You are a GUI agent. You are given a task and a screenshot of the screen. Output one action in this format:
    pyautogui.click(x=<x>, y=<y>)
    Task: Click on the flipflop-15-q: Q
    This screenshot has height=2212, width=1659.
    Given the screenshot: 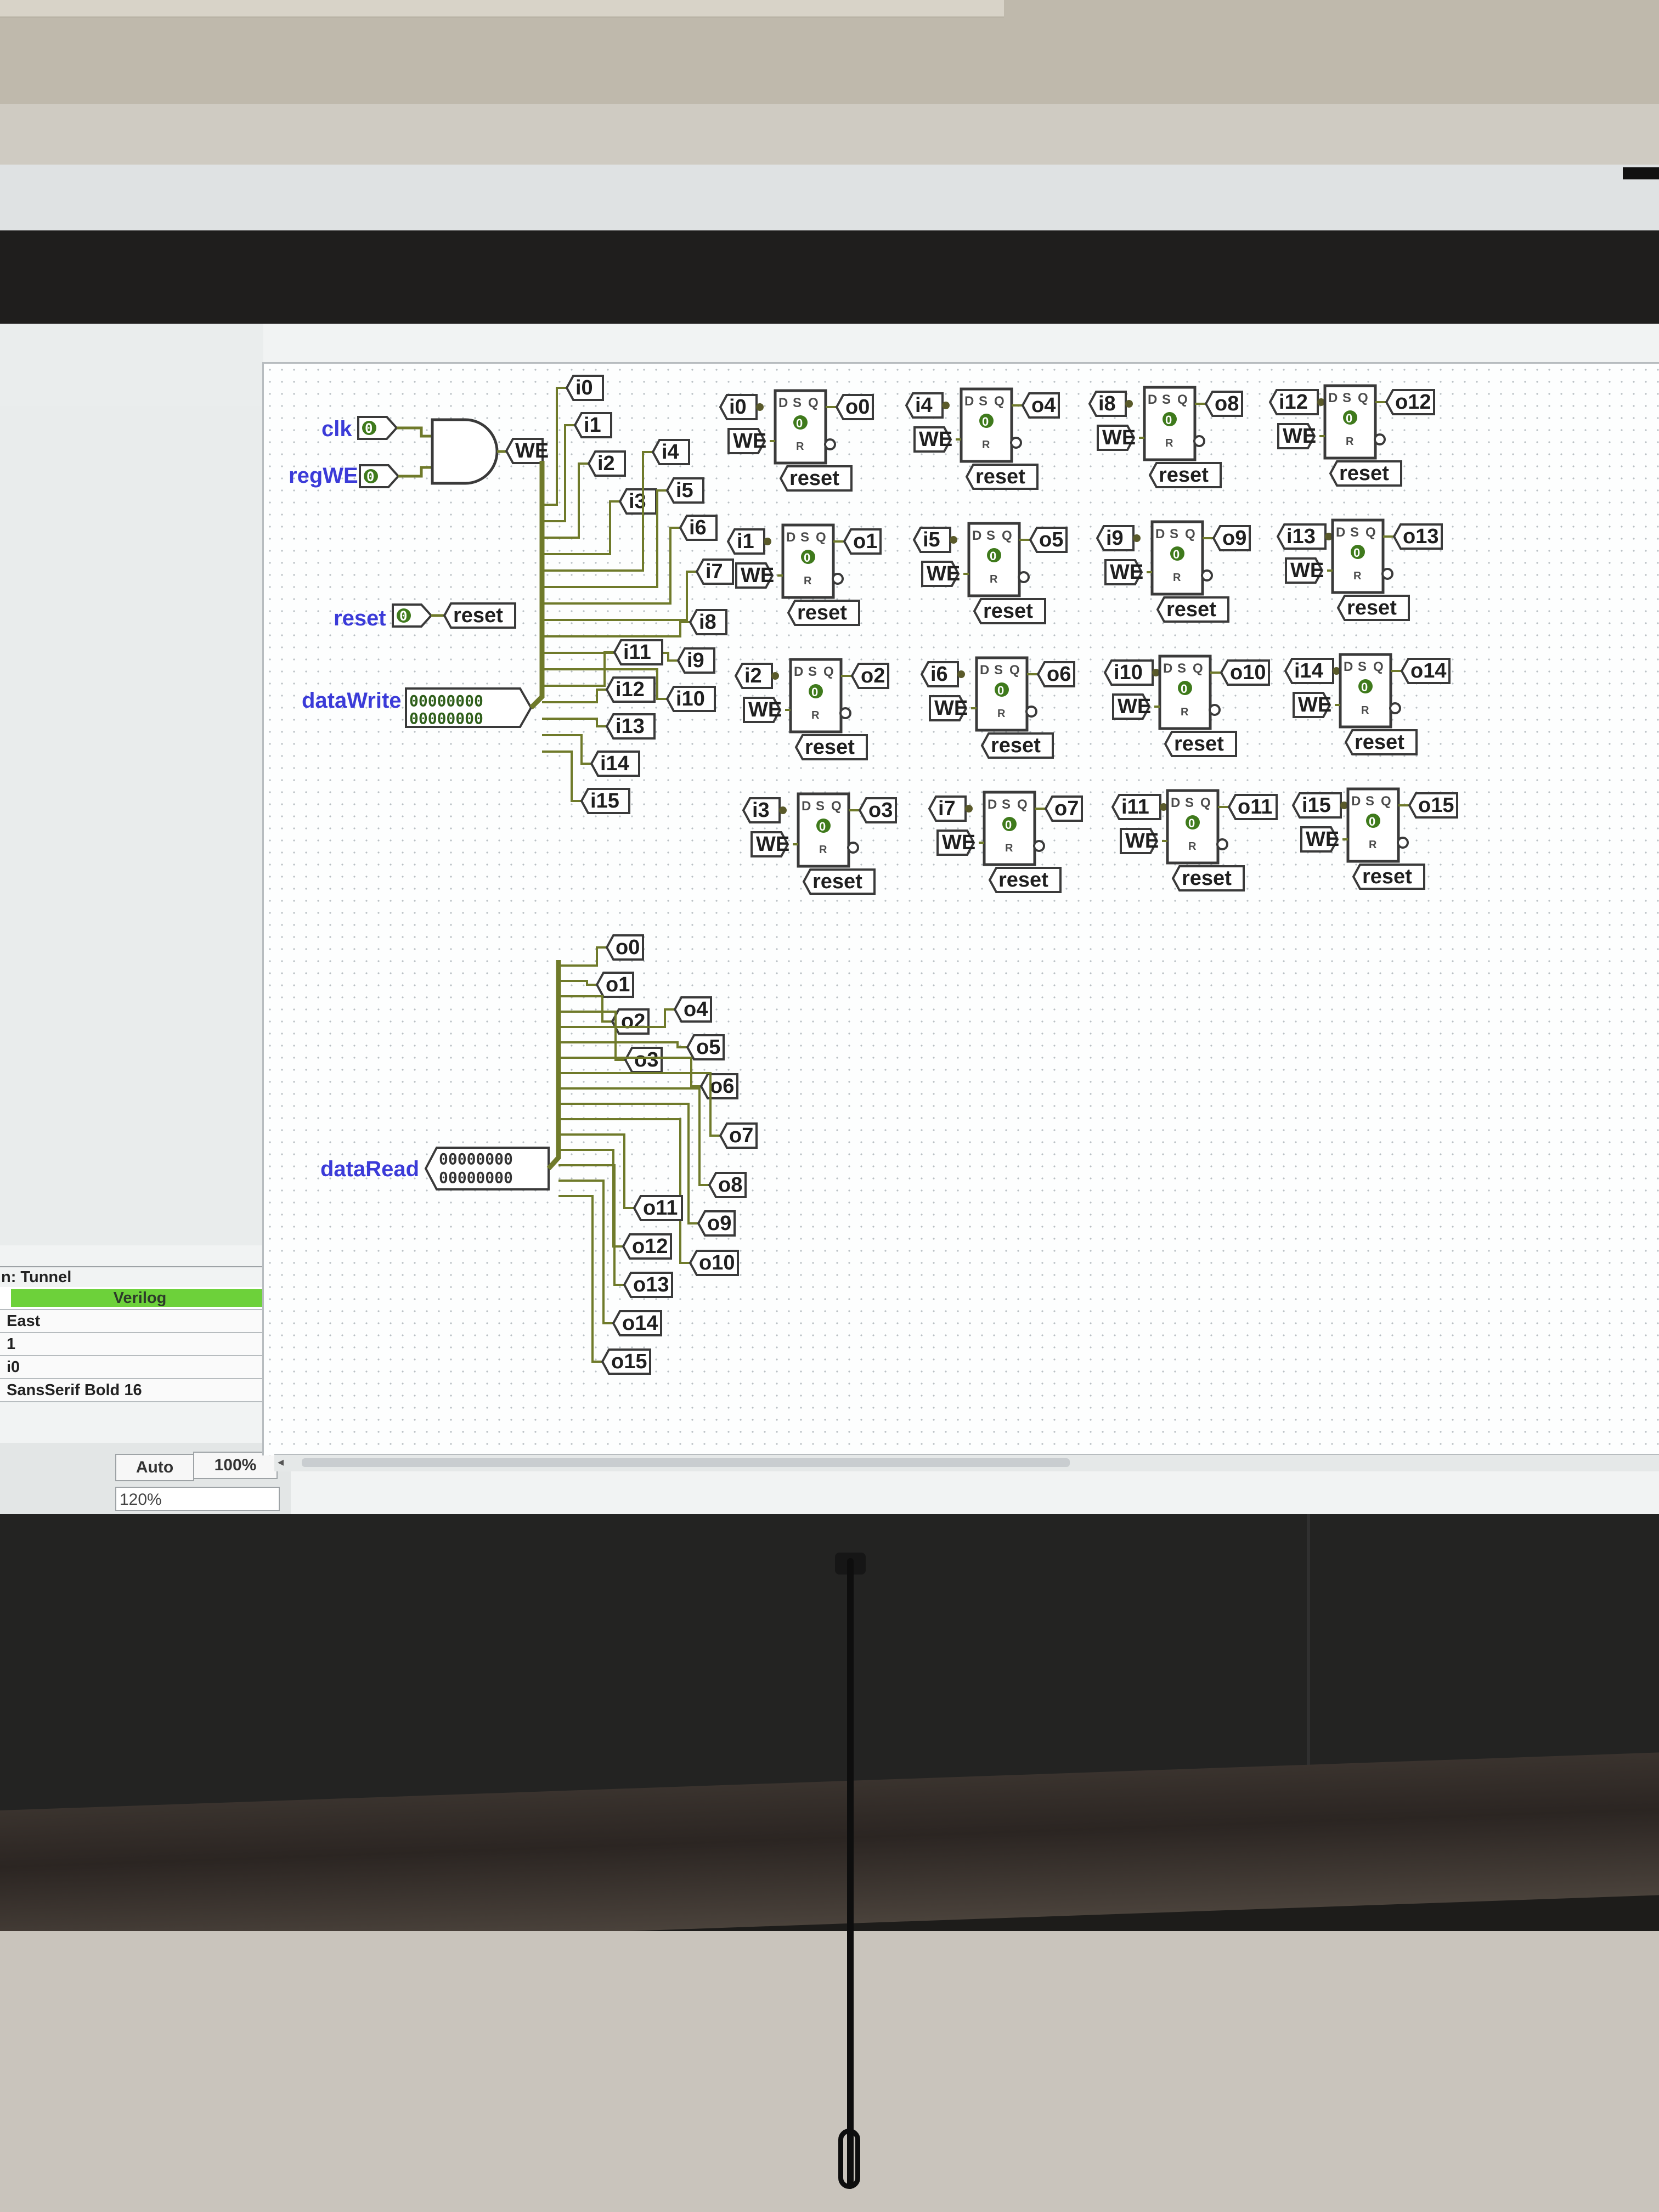 What is the action you would take?
    pyautogui.click(x=1386, y=801)
    